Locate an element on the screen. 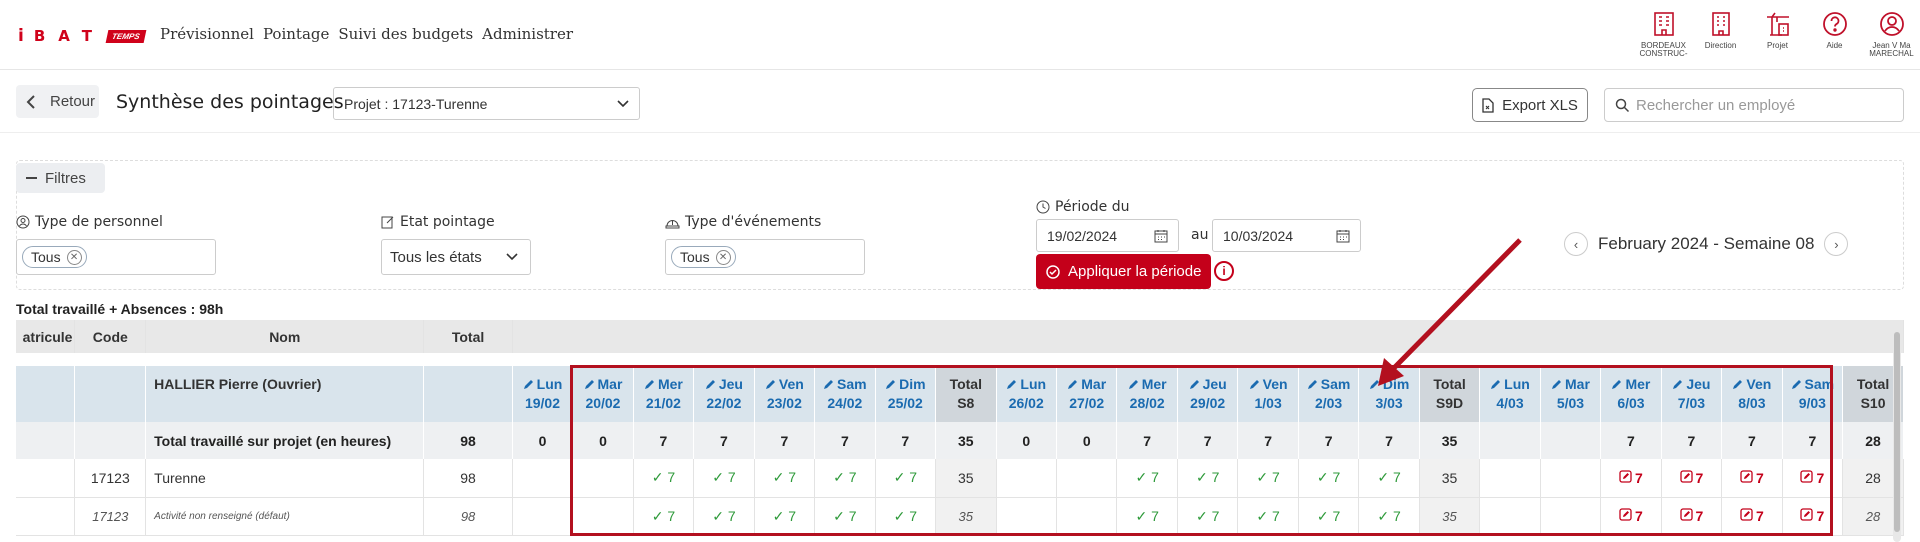  company-label: BORDEAUX CONSTRUC- is located at coordinates (1663, 49).